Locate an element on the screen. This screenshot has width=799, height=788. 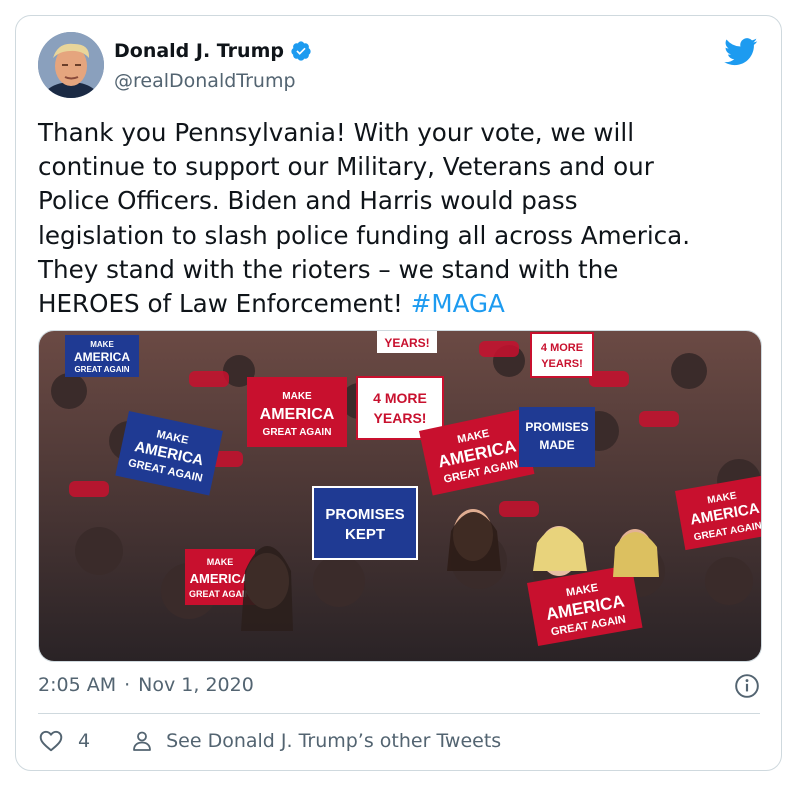
like-button: 4 is located at coordinates (64, 741).